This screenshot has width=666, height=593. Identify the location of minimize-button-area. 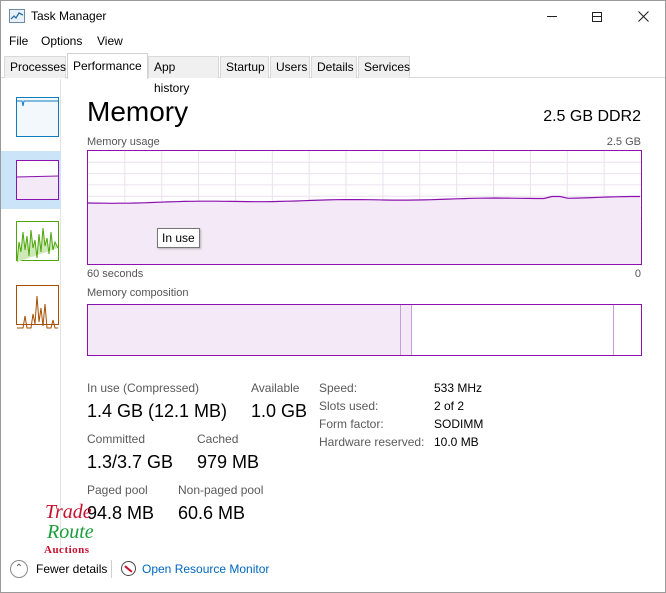
(552, 16).